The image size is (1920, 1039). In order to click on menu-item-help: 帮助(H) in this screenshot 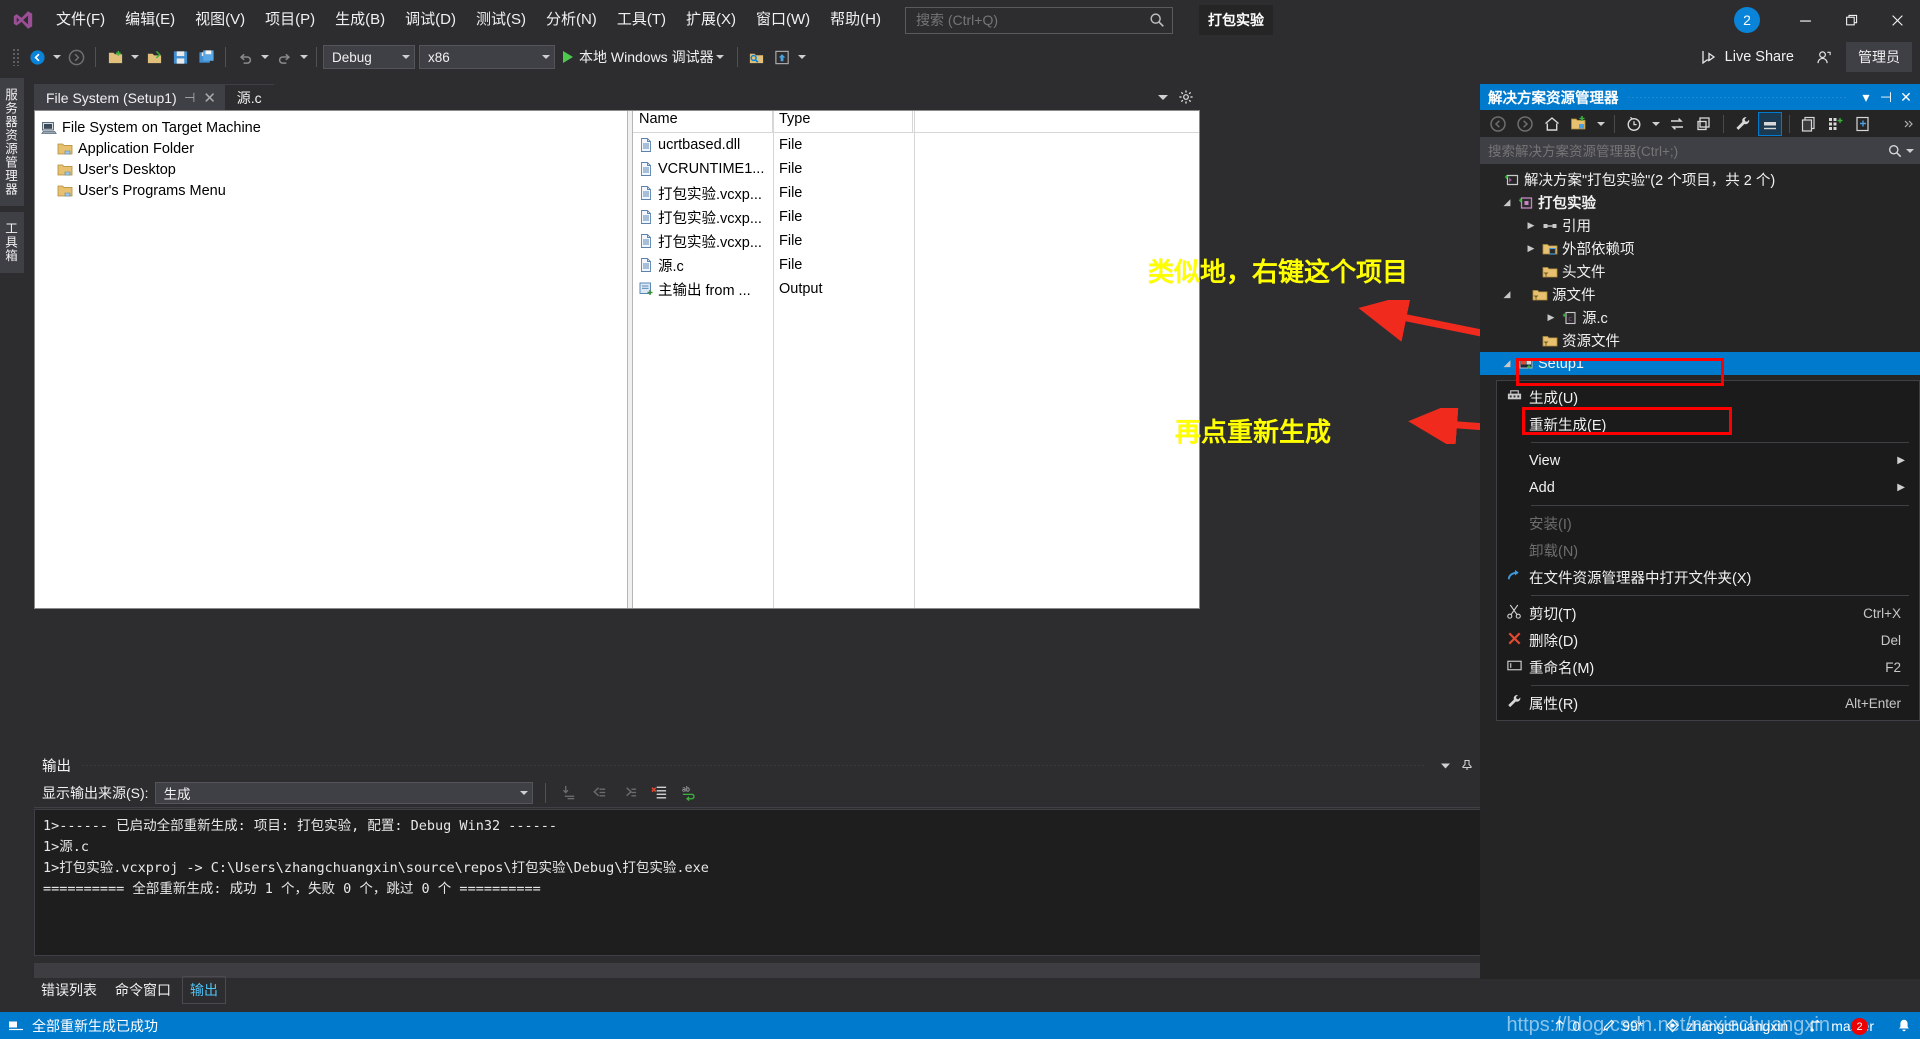, I will do `click(855, 20)`.